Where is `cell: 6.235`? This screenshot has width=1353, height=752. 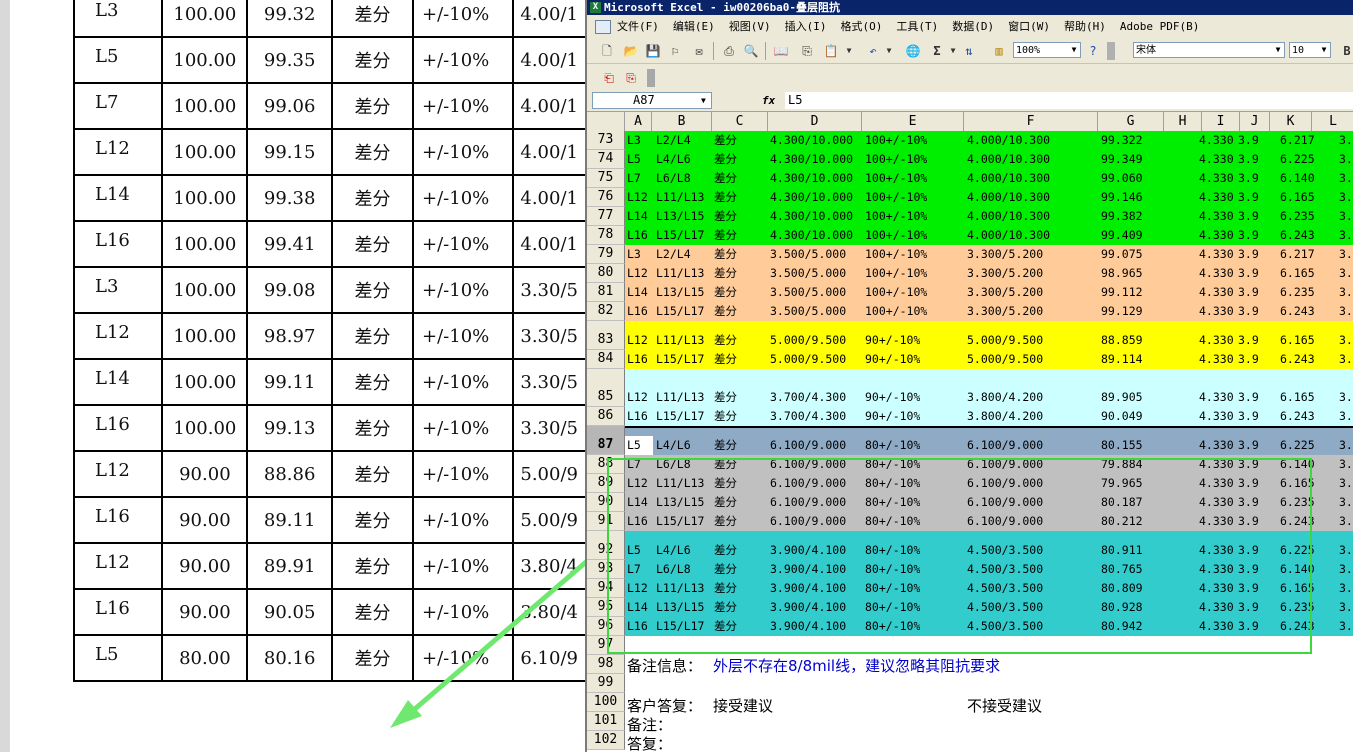
cell: 6.235 is located at coordinates (1297, 292).